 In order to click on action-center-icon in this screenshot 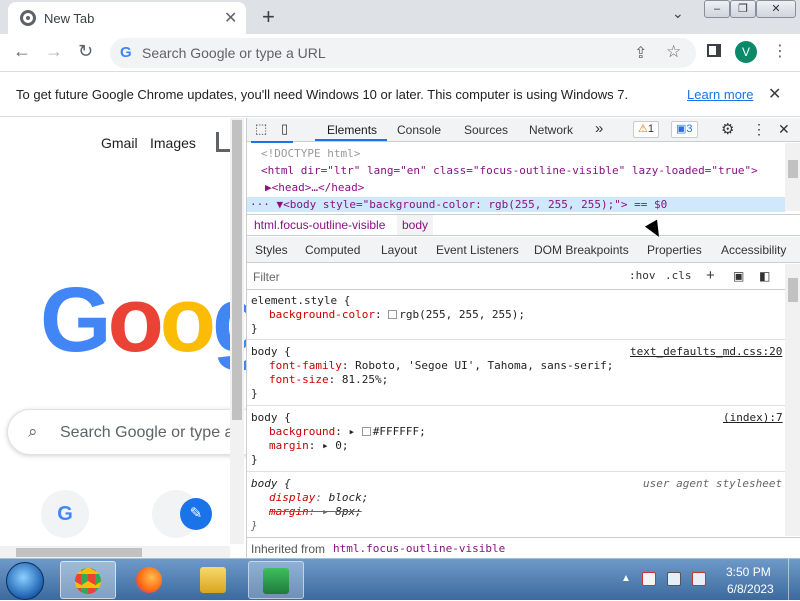, I will do `click(649, 579)`.